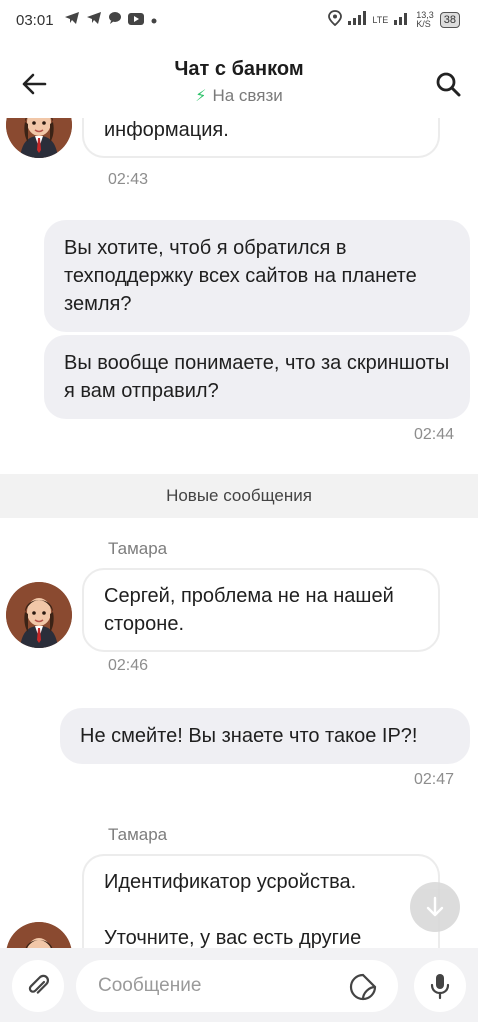  Describe the element at coordinates (239, 22) in the screenshot. I see `status-bar: 03:01 LTE 13,3 K/S 38` at that location.